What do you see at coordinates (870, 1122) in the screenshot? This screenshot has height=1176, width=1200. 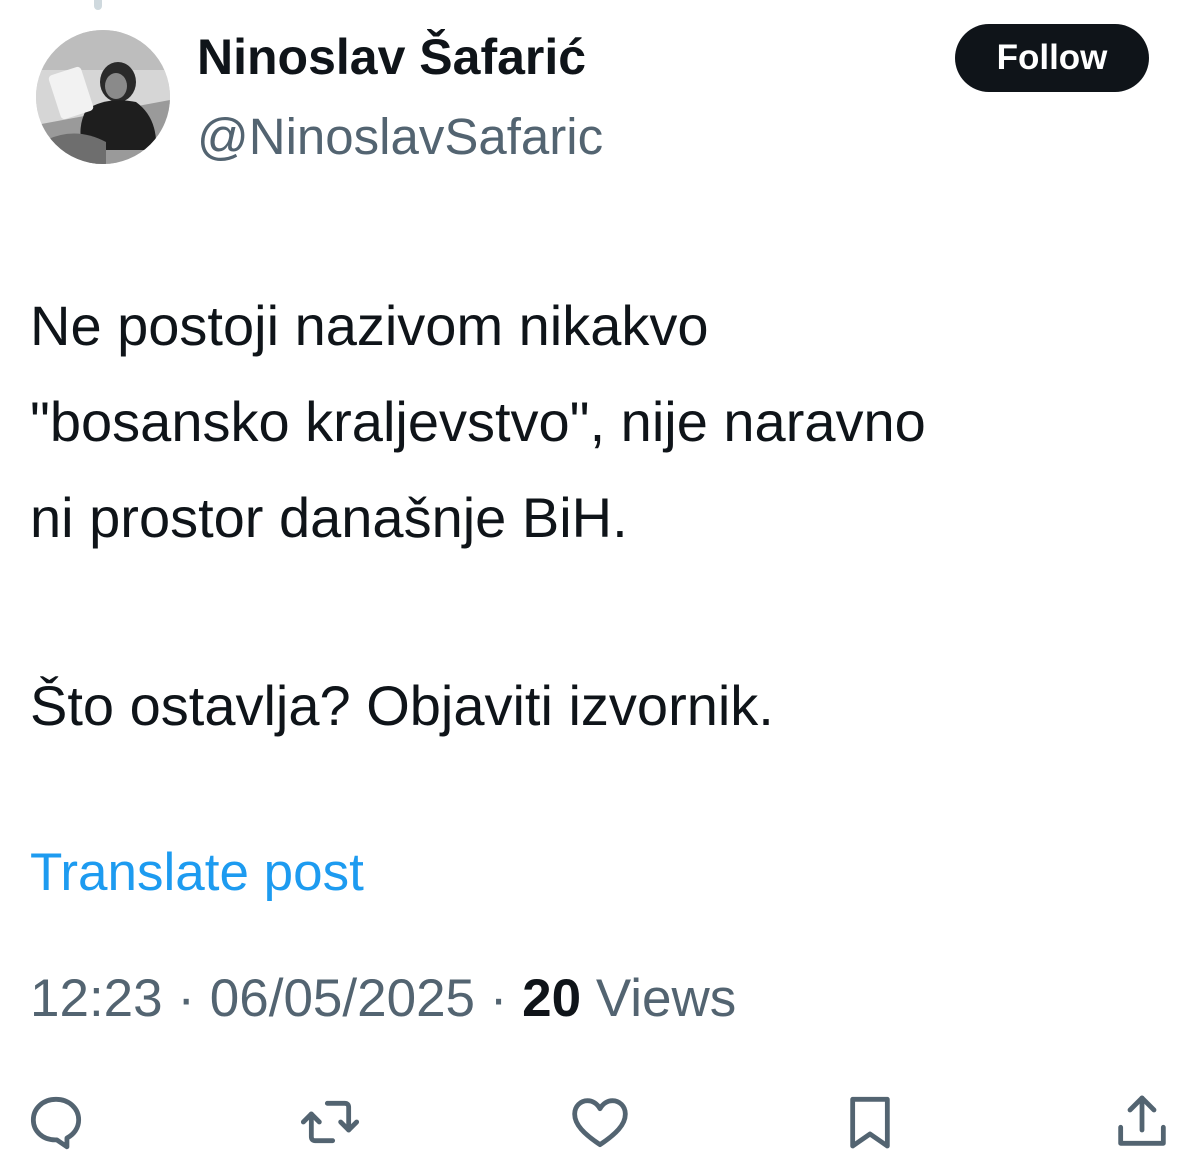 I see `bookmark-icon` at bounding box center [870, 1122].